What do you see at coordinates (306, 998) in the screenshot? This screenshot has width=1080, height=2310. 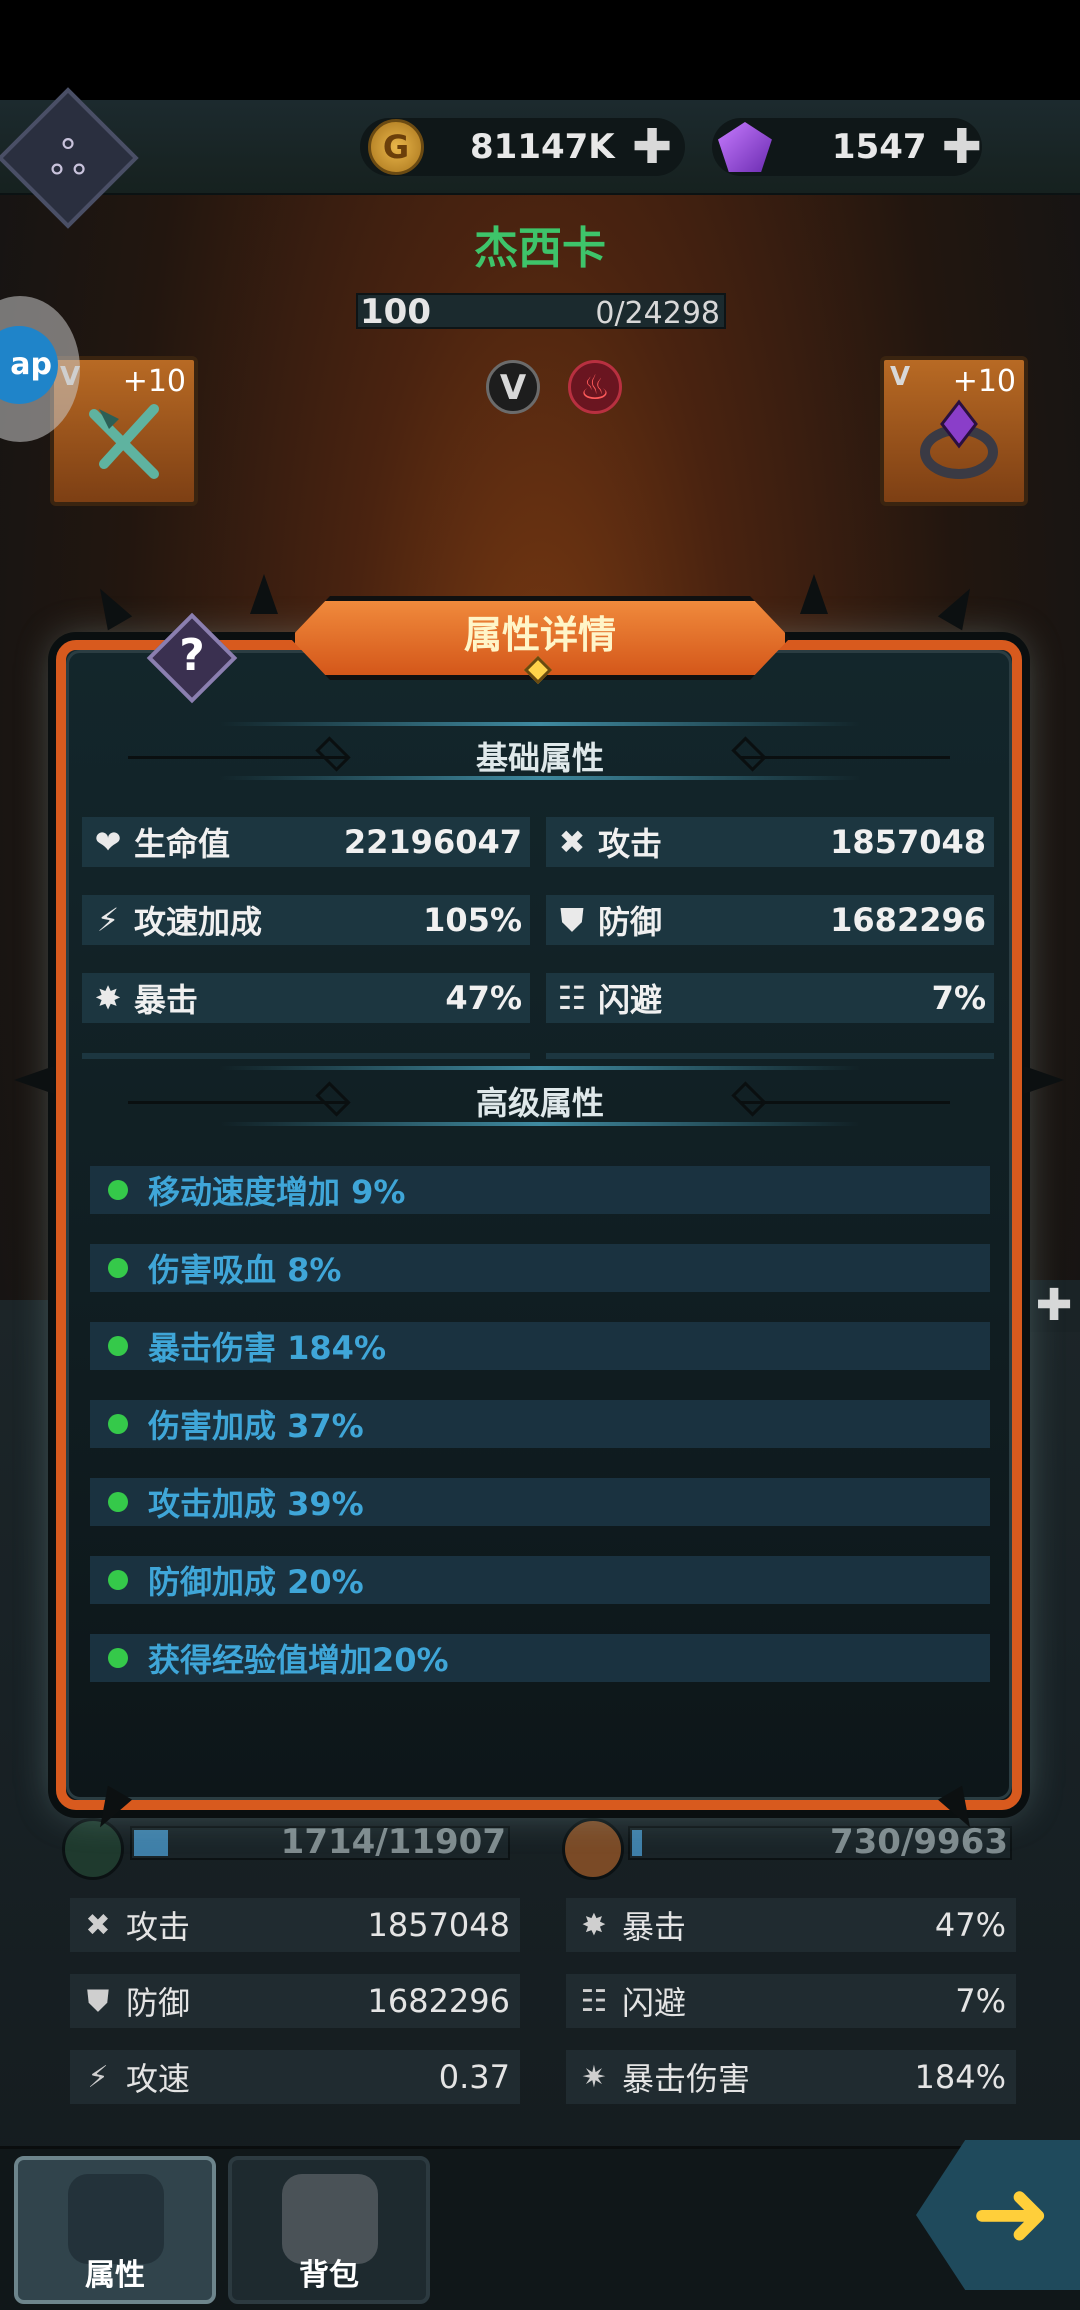 I see `stat-crit: ✸ 暴击 47%` at bounding box center [306, 998].